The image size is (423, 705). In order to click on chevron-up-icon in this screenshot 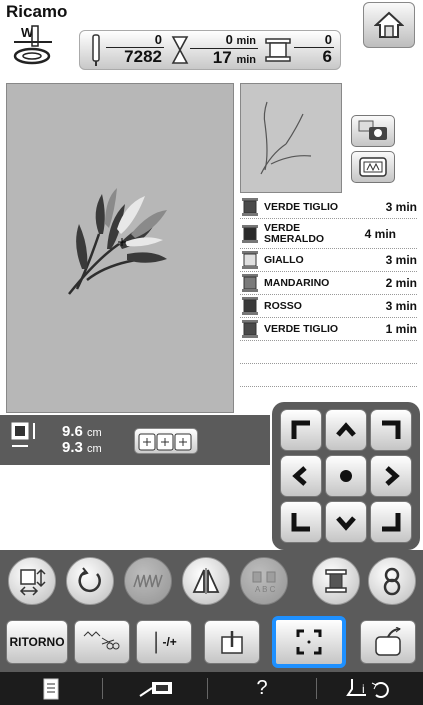, I will do `click(346, 429)`.